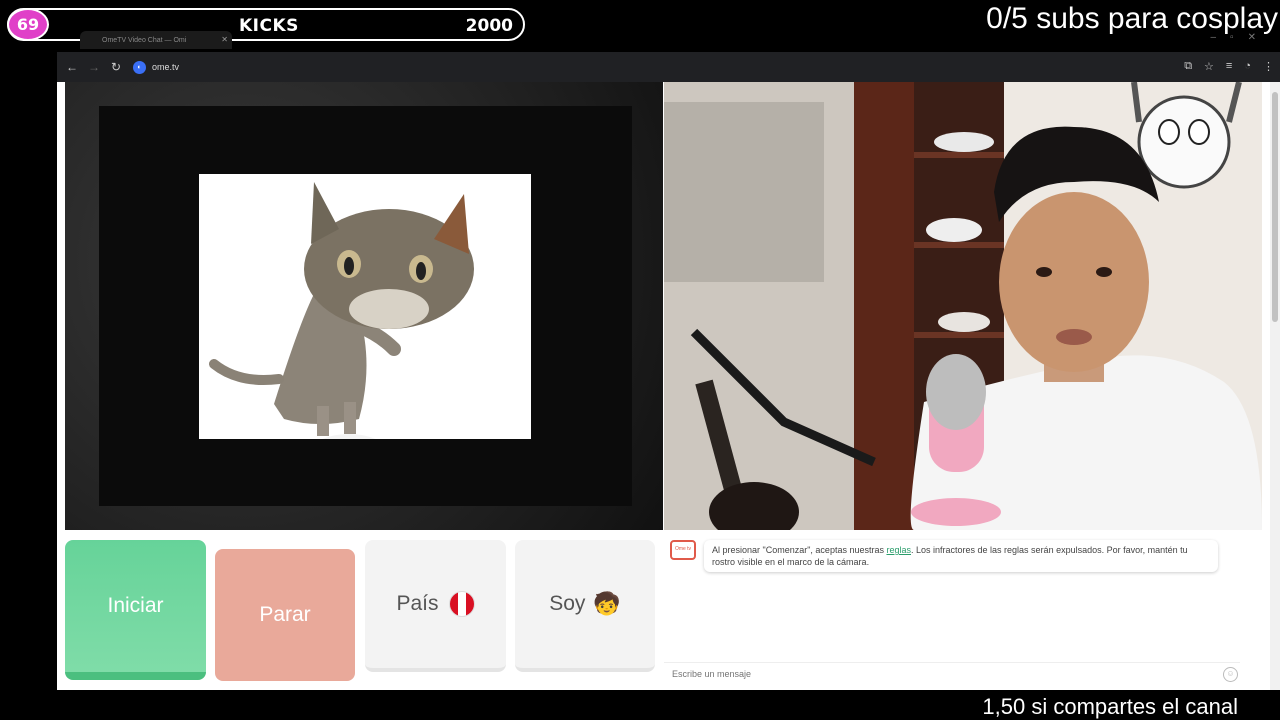 This screenshot has width=1280, height=720. What do you see at coordinates (1188, 66) in the screenshot?
I see `install-icon: ⧉` at bounding box center [1188, 66].